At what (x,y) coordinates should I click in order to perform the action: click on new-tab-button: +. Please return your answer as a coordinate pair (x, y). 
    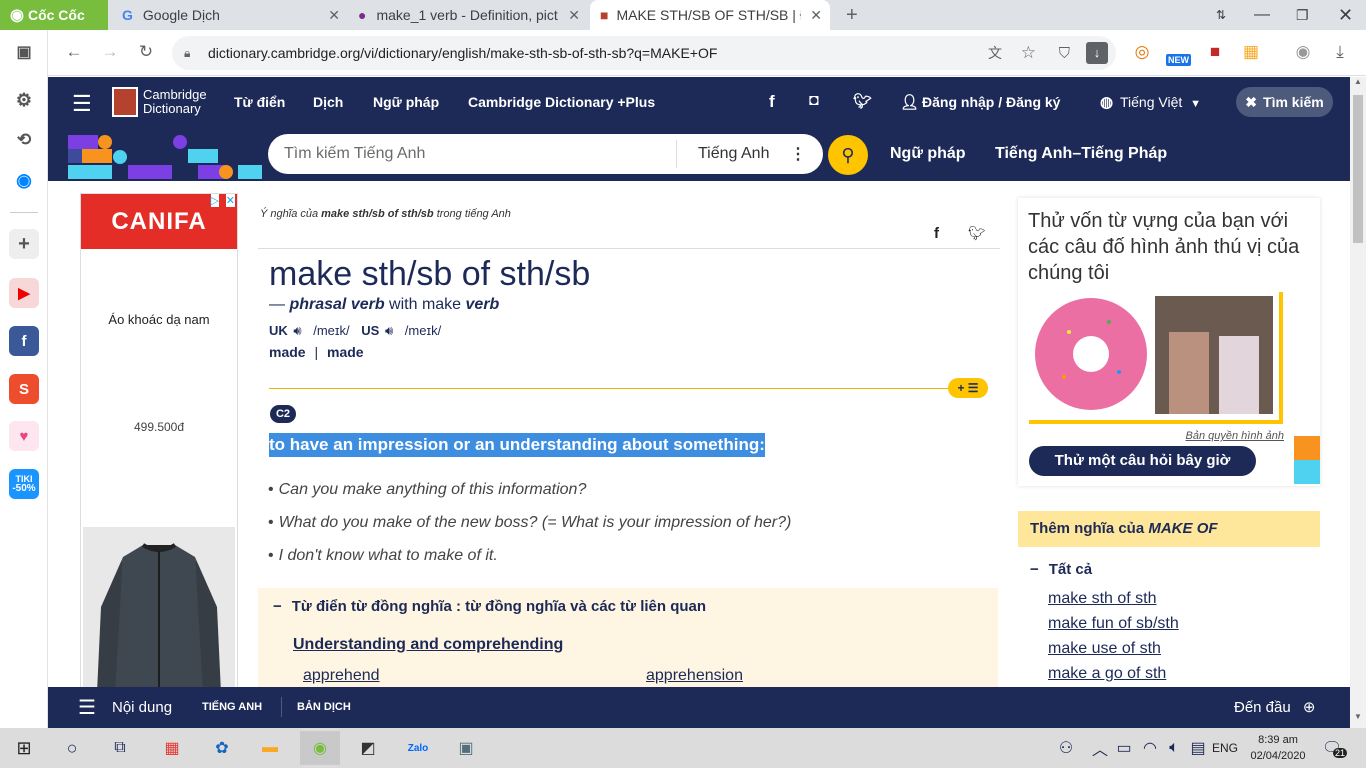
    Looking at the image, I should click on (847, 15).